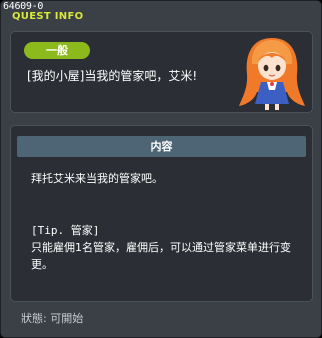 Image resolution: width=322 pixels, height=338 pixels. Describe the element at coordinates (97, 178) in the screenshot. I see `quest-description-text: 拜托艾米来当我的管家吧。` at that location.